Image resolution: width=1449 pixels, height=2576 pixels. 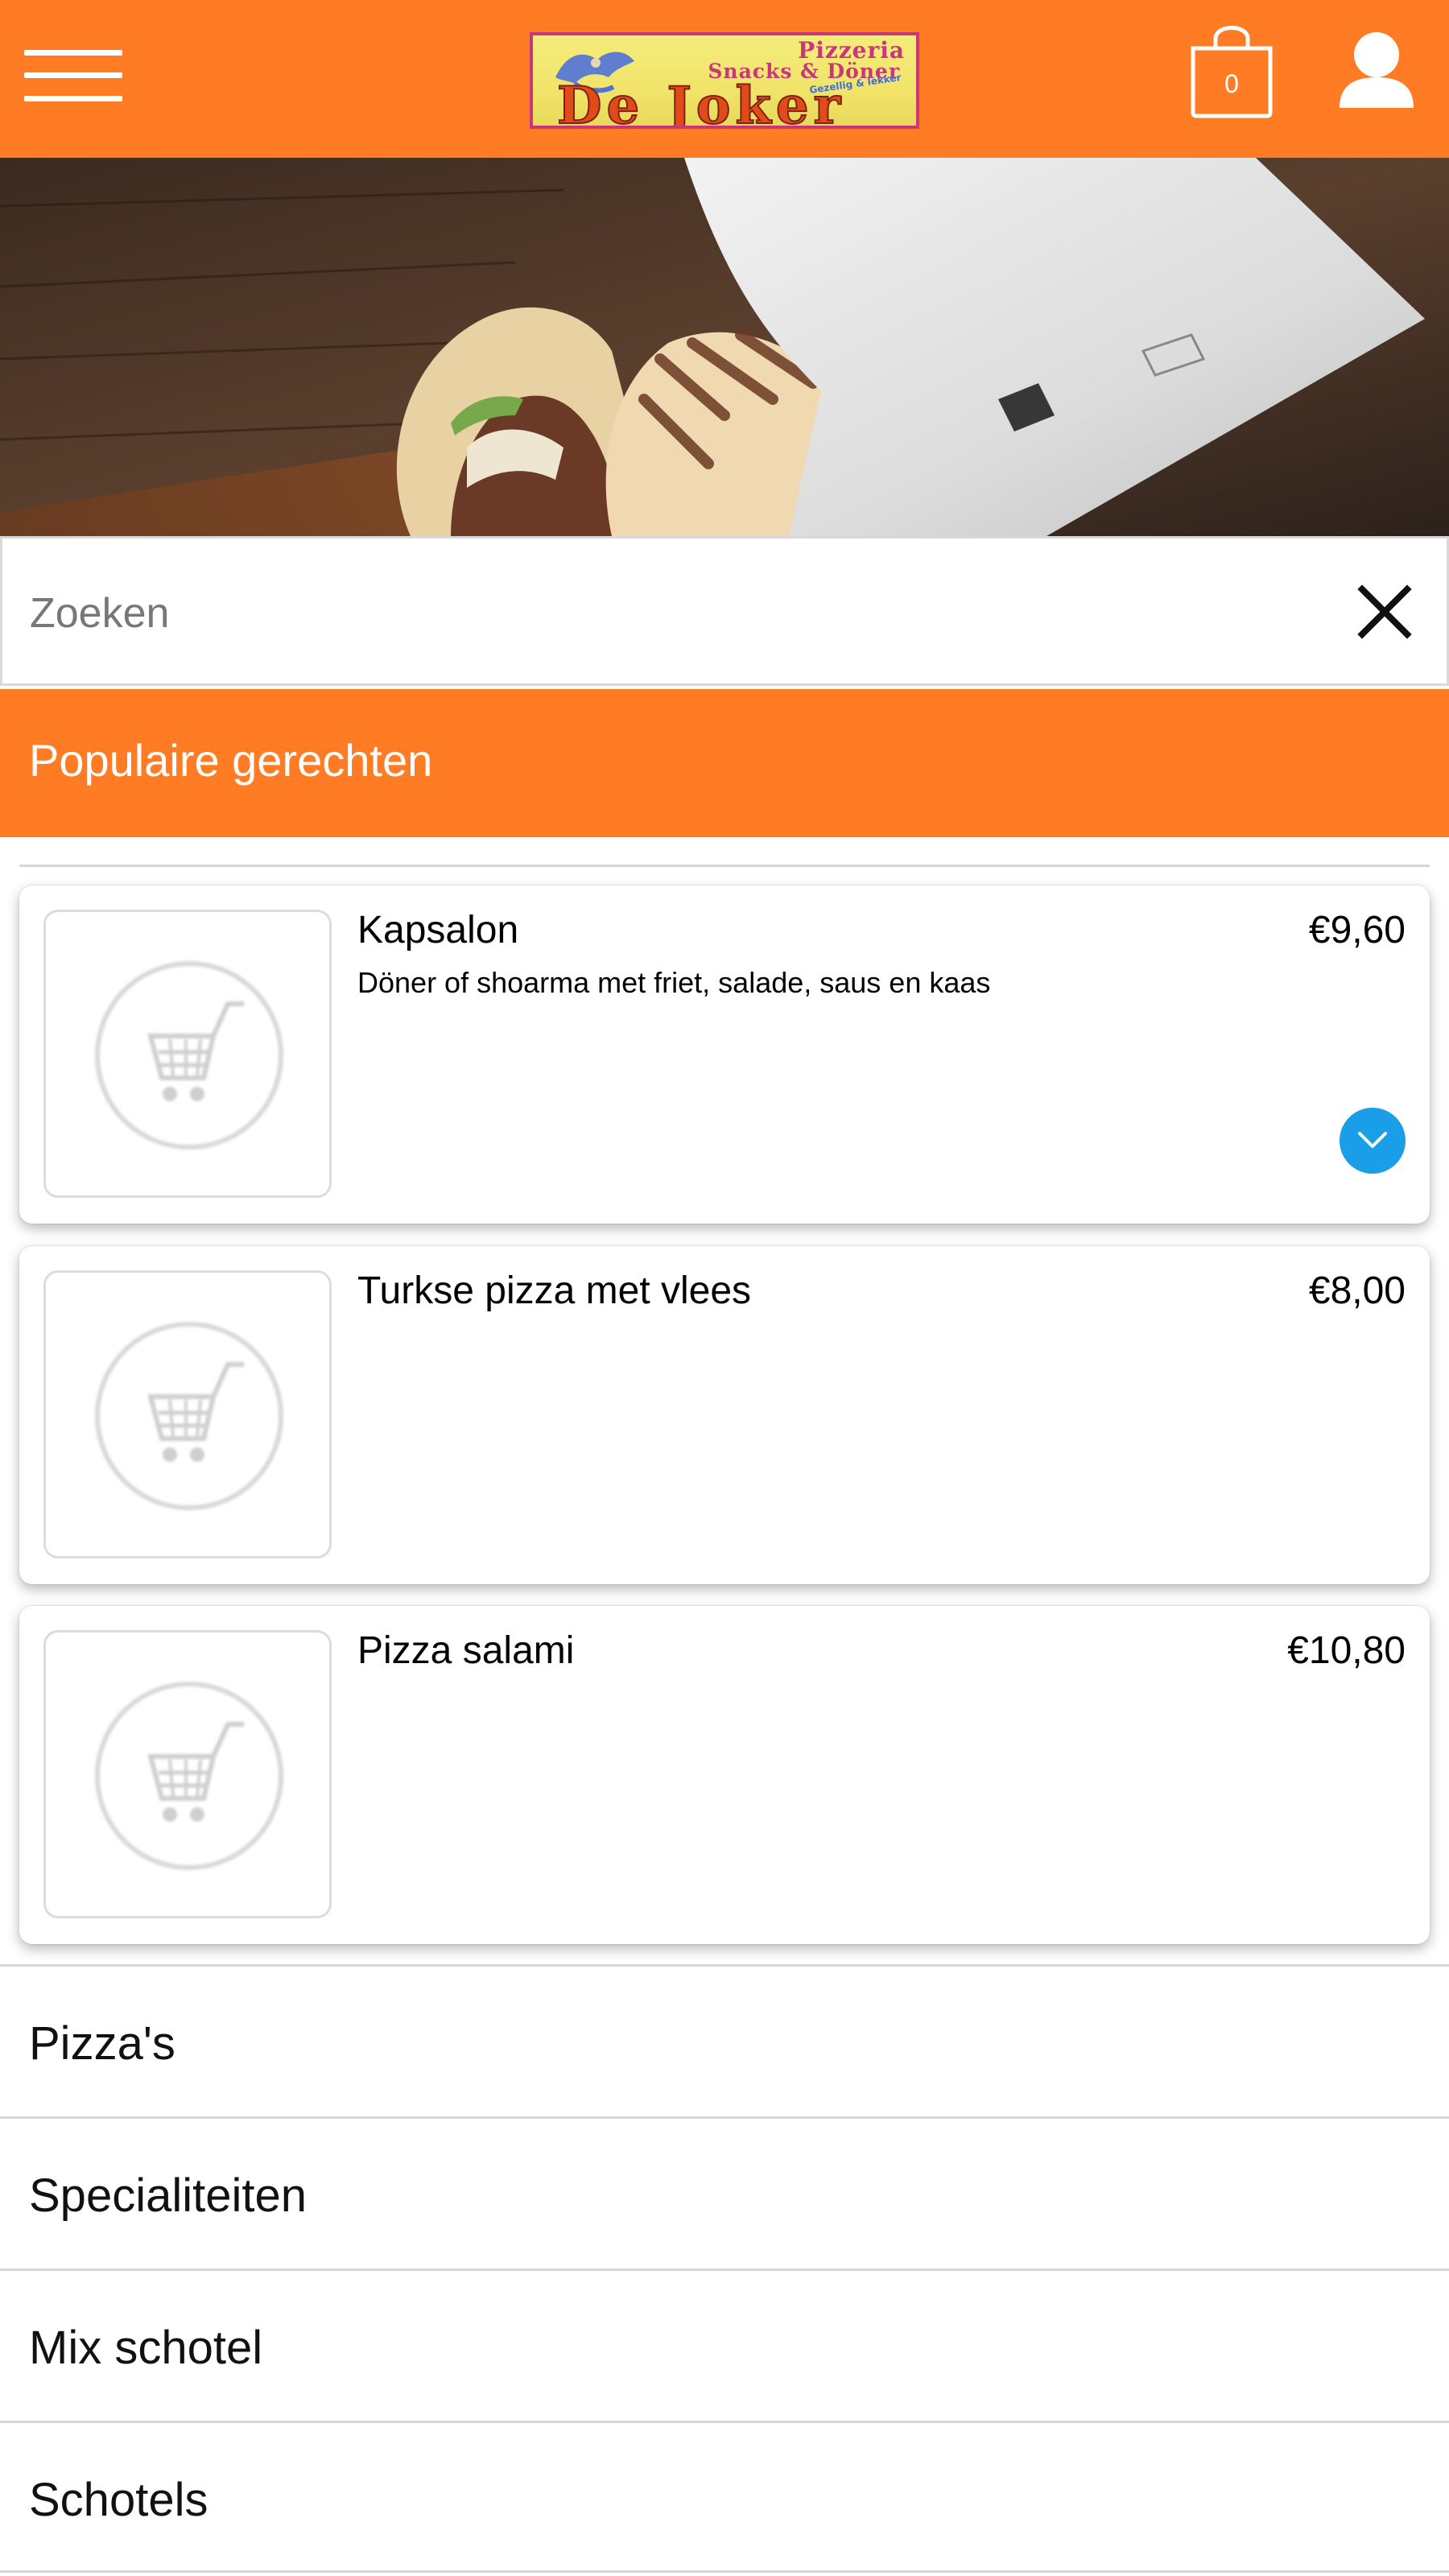 I want to click on search-bar, so click(x=724, y=611).